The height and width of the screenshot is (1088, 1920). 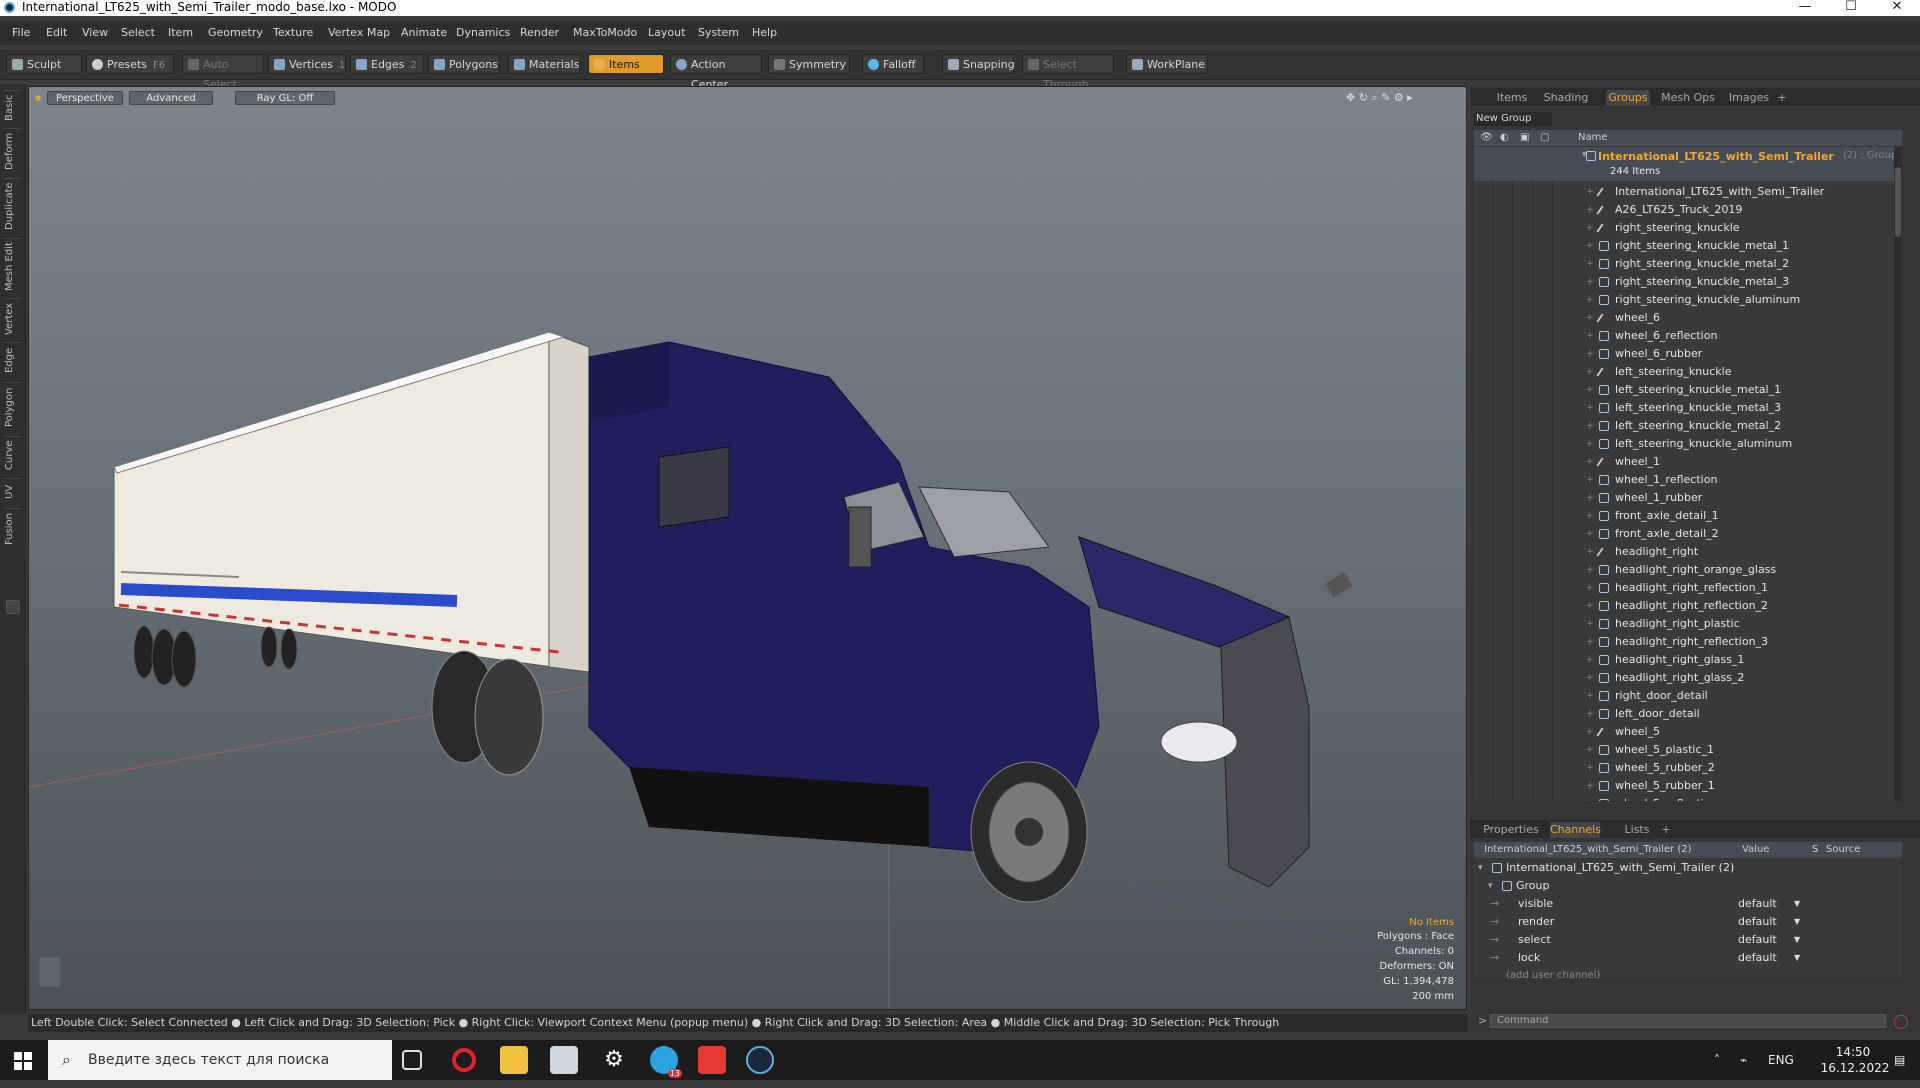 I want to click on language-indicator: ENG, so click(x=1781, y=1060).